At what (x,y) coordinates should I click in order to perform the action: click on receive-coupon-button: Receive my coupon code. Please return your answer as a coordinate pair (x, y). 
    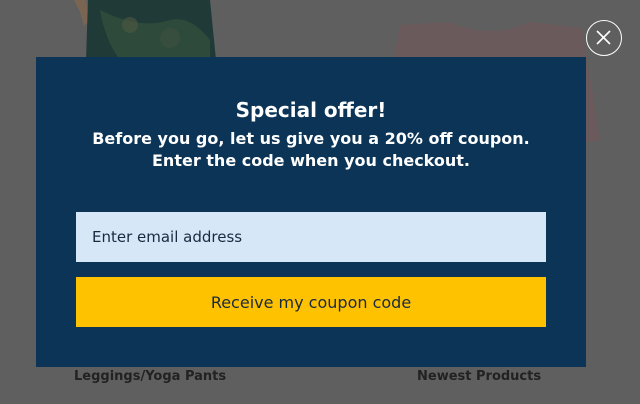
    Looking at the image, I should click on (311, 302).